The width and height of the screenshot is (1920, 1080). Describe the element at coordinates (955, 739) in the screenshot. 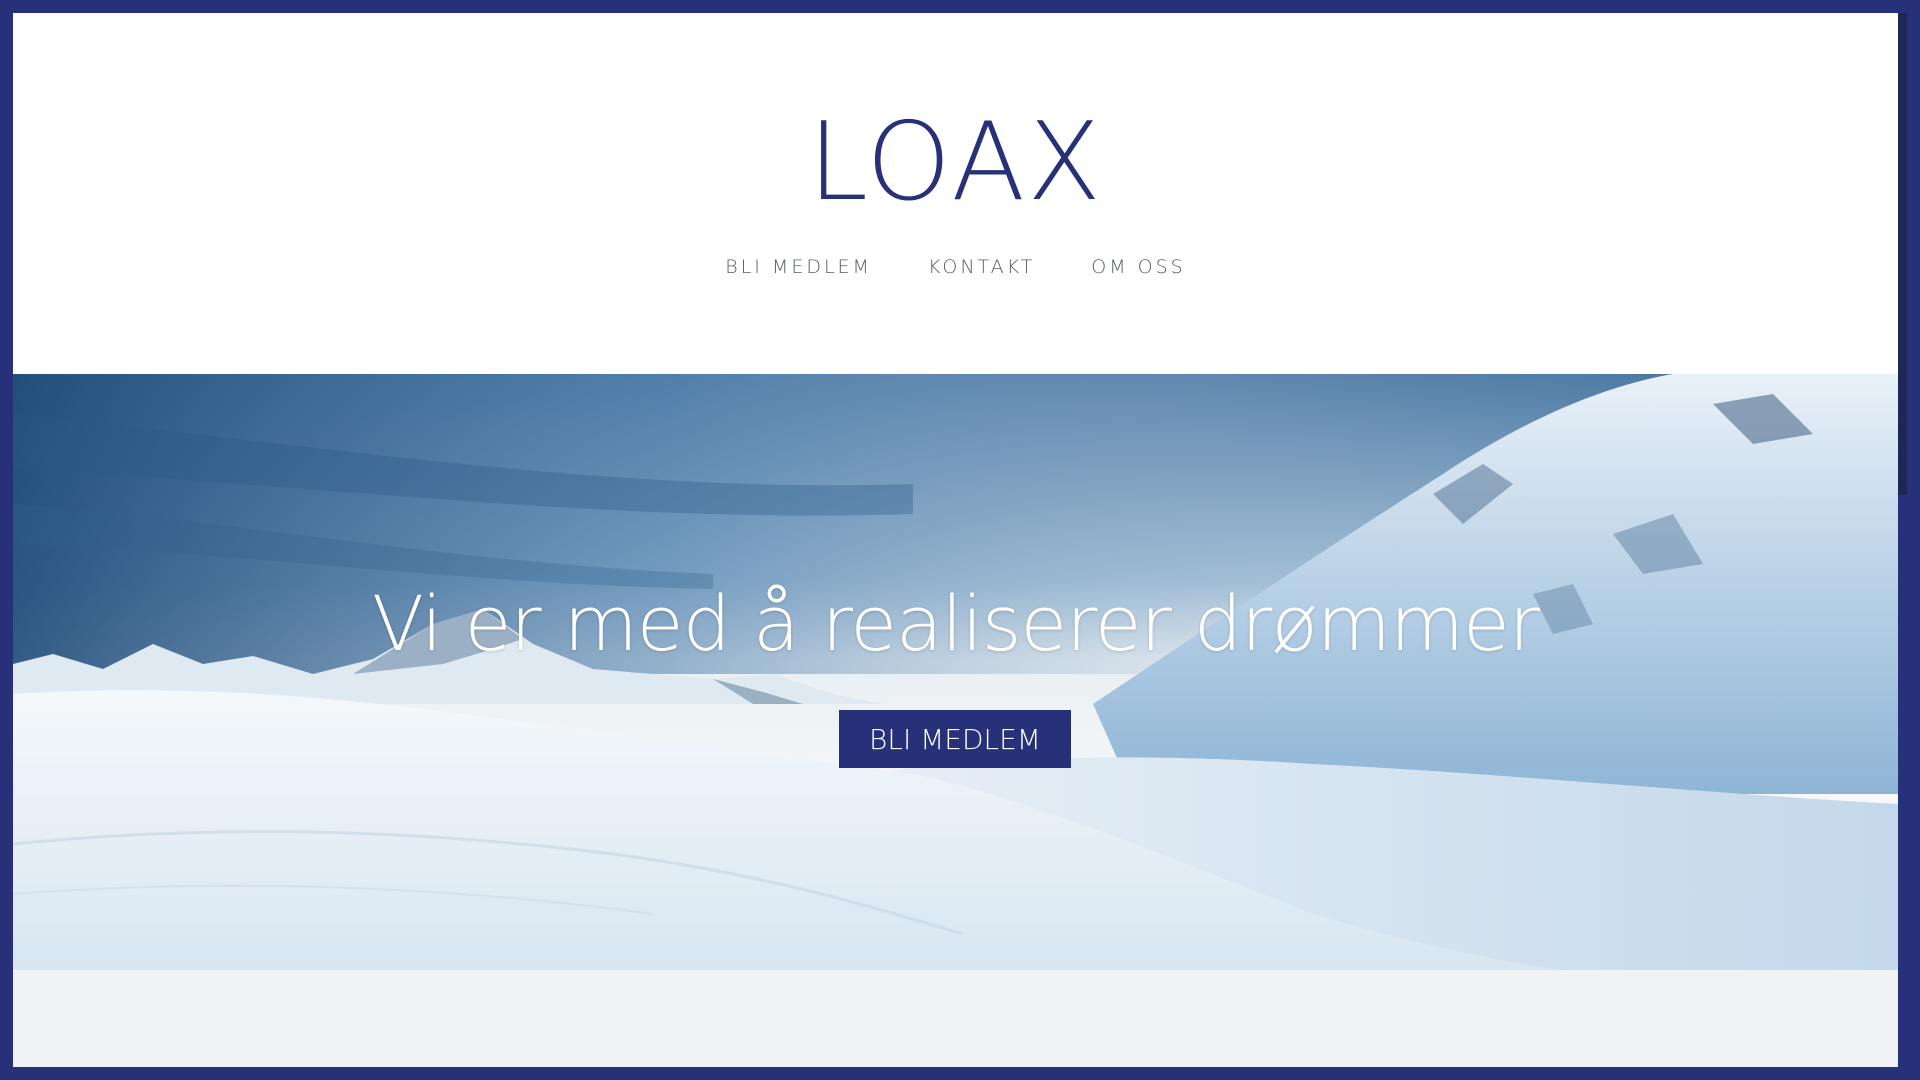

I see `join-button: BLI MEDLEM` at that location.